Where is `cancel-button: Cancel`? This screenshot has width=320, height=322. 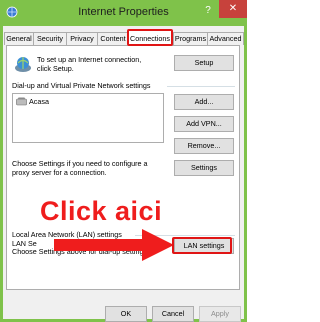
cancel-button: Cancel is located at coordinates (173, 314).